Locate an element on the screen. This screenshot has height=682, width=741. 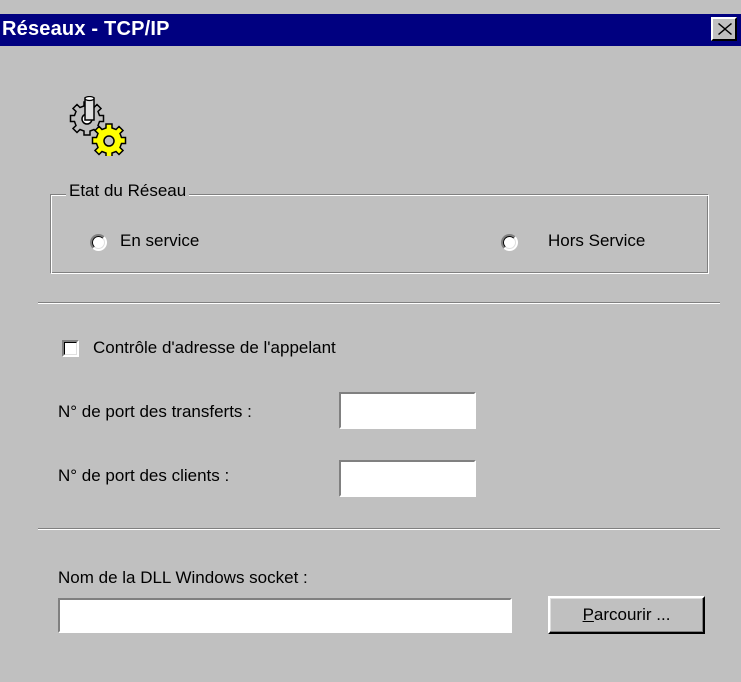
radio-hors-service-label: Hors Service is located at coordinates (596, 241).